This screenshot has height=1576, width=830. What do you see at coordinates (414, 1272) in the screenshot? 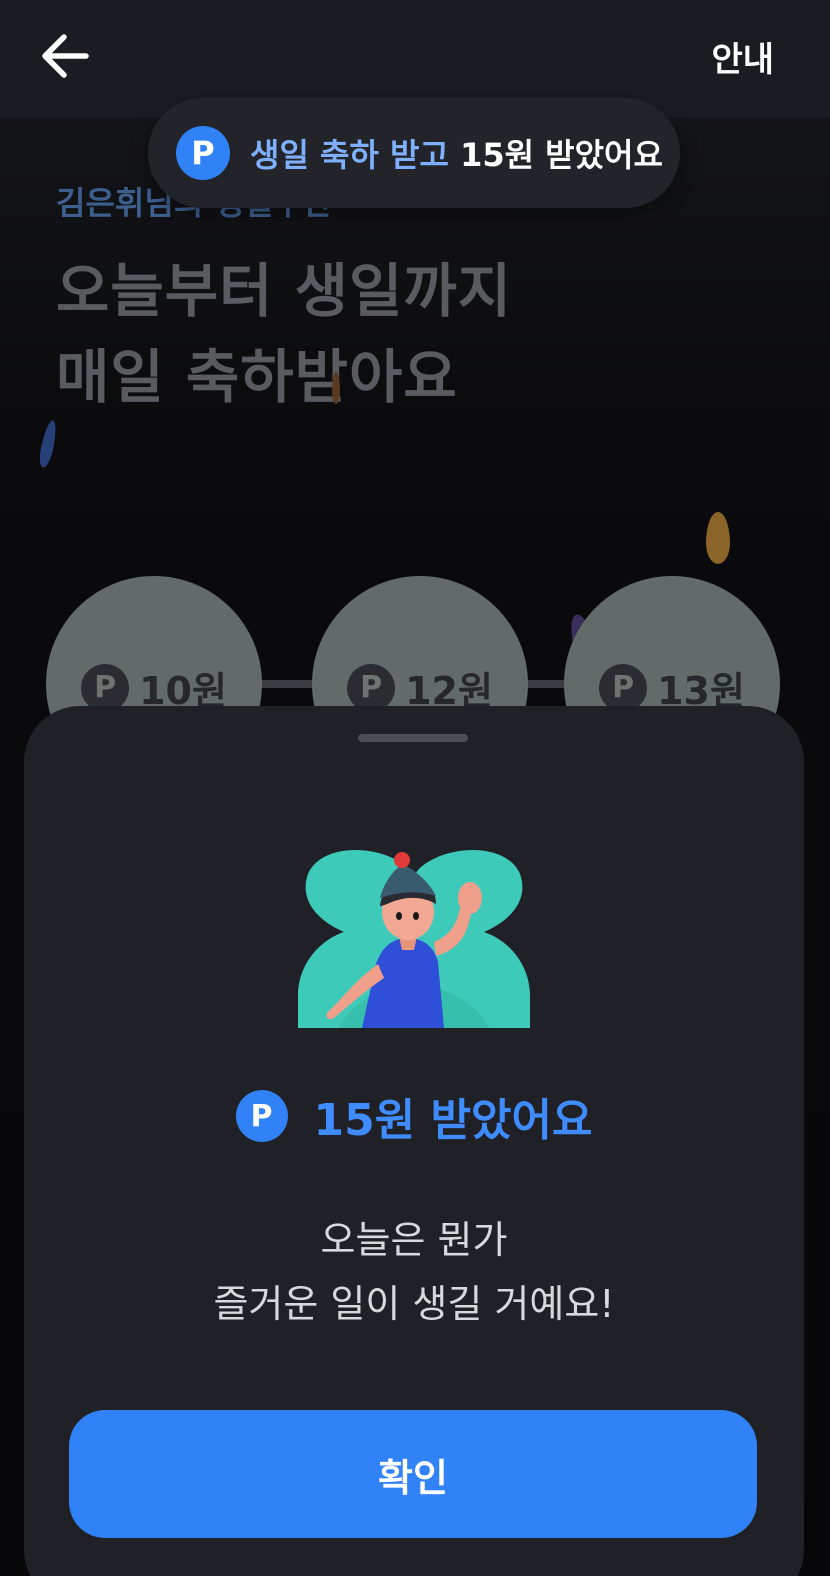
I see `birthday-message: 오늘은 뭔가 즐거운 일이 생길 거예요!` at bounding box center [414, 1272].